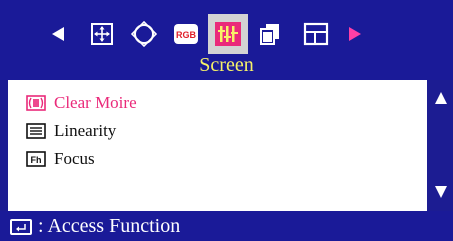 The image size is (453, 241). Describe the element at coordinates (270, 34) in the screenshot. I see `multi-window-icon` at that location.